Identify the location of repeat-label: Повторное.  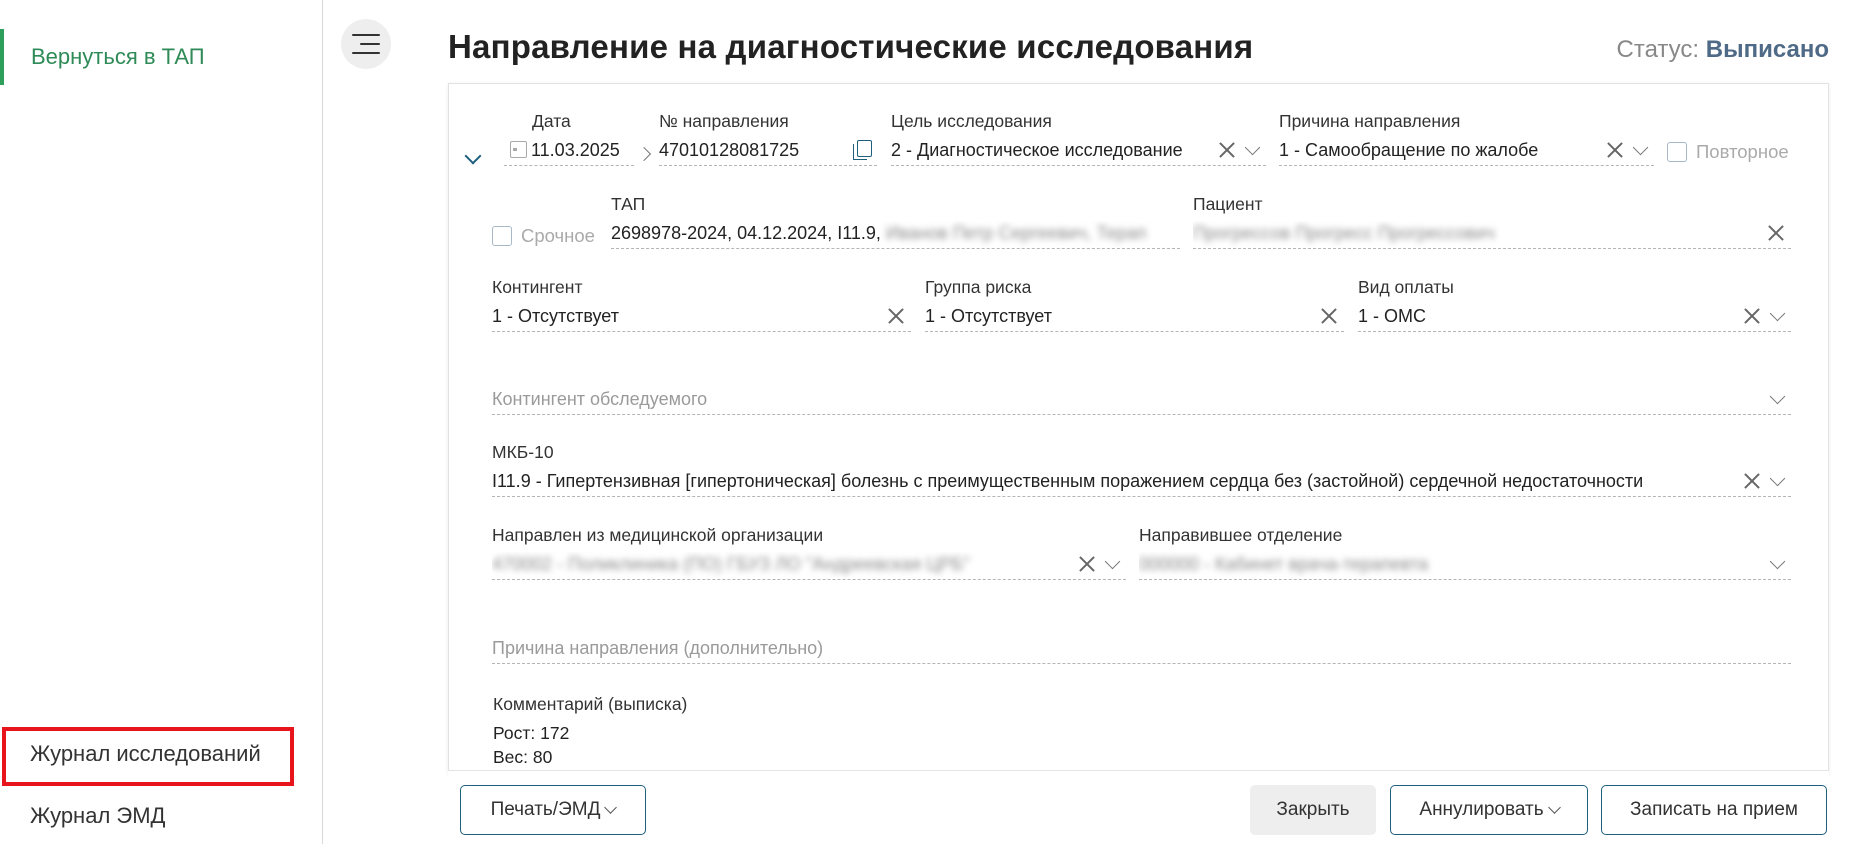
(1742, 151).